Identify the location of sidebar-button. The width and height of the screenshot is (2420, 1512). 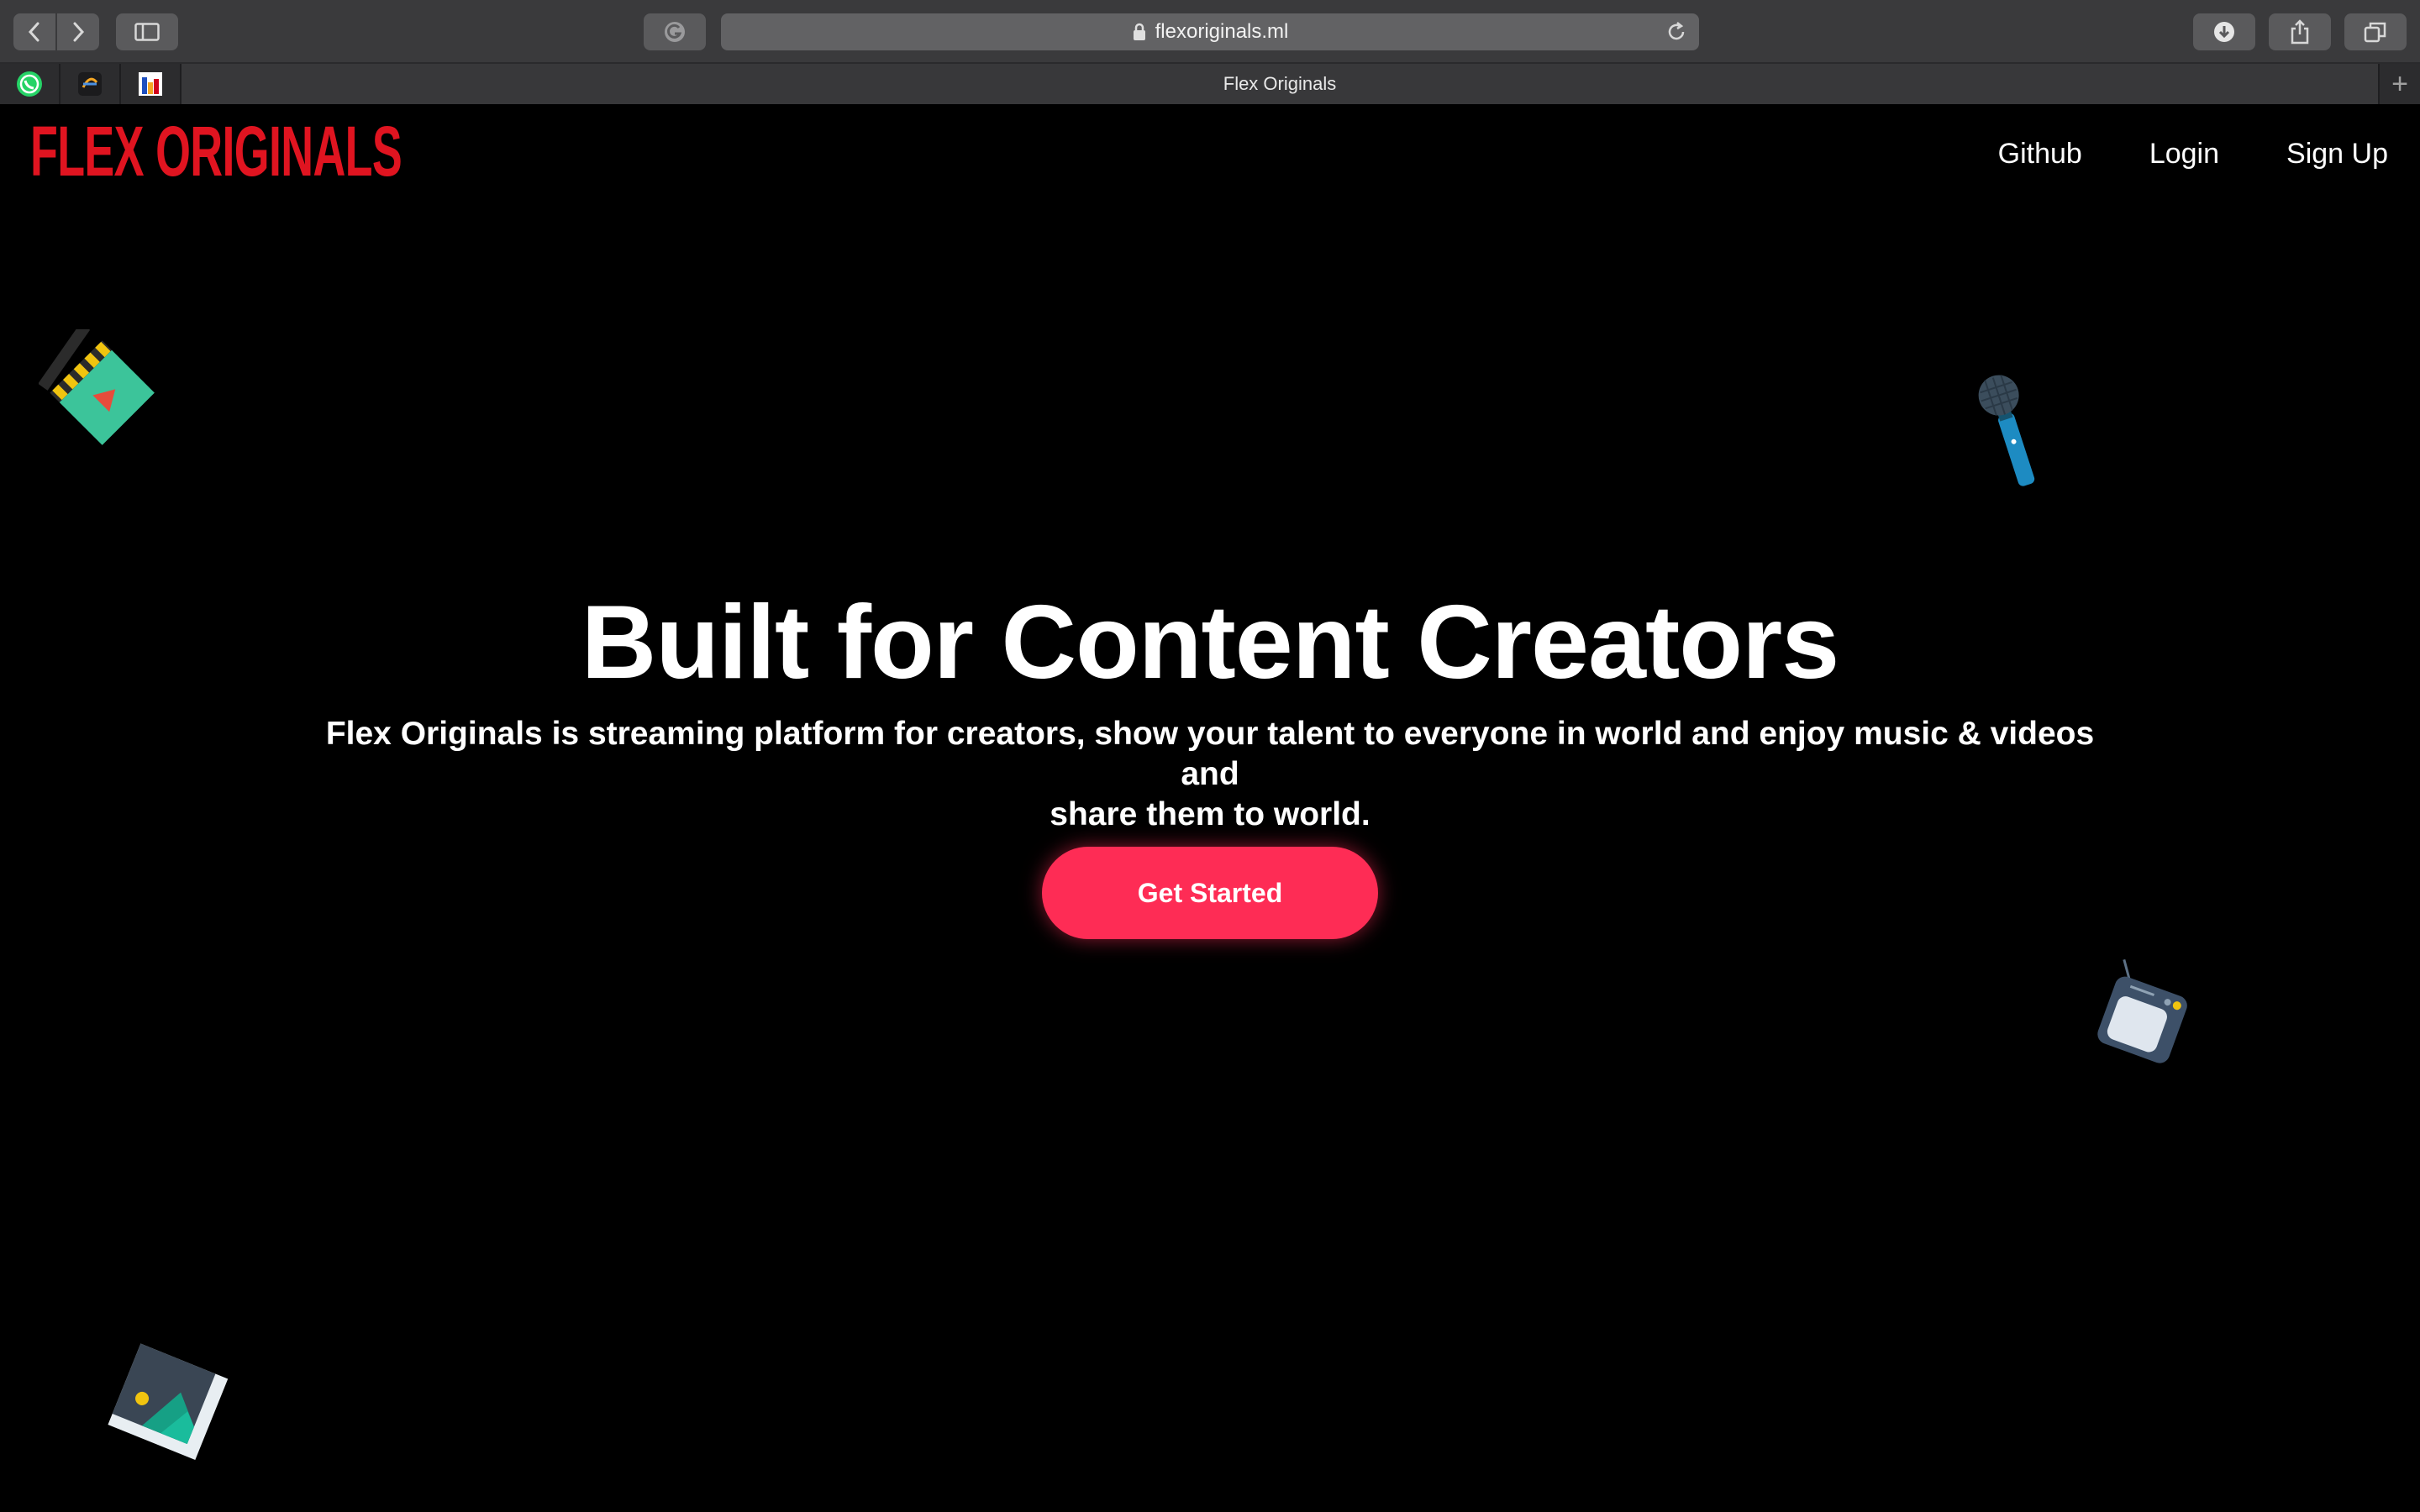
(147, 31).